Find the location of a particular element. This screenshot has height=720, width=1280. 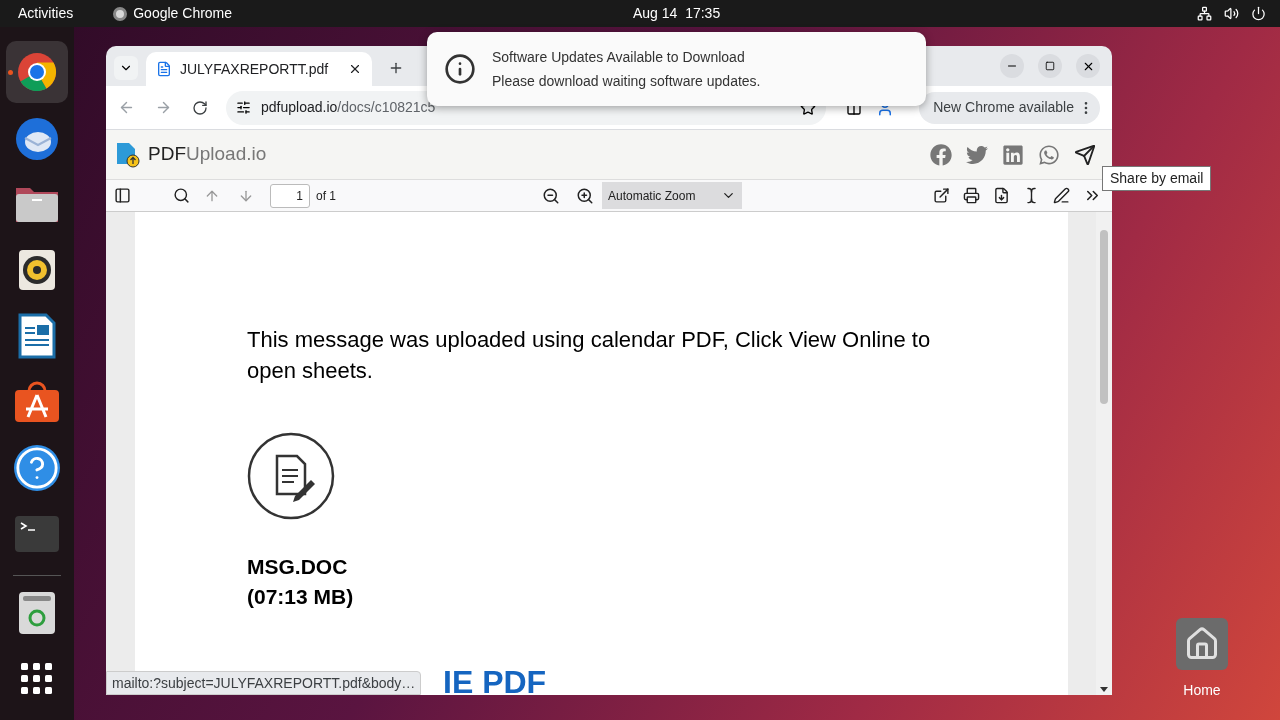

browser-icon is located at coordinates (37, 72).